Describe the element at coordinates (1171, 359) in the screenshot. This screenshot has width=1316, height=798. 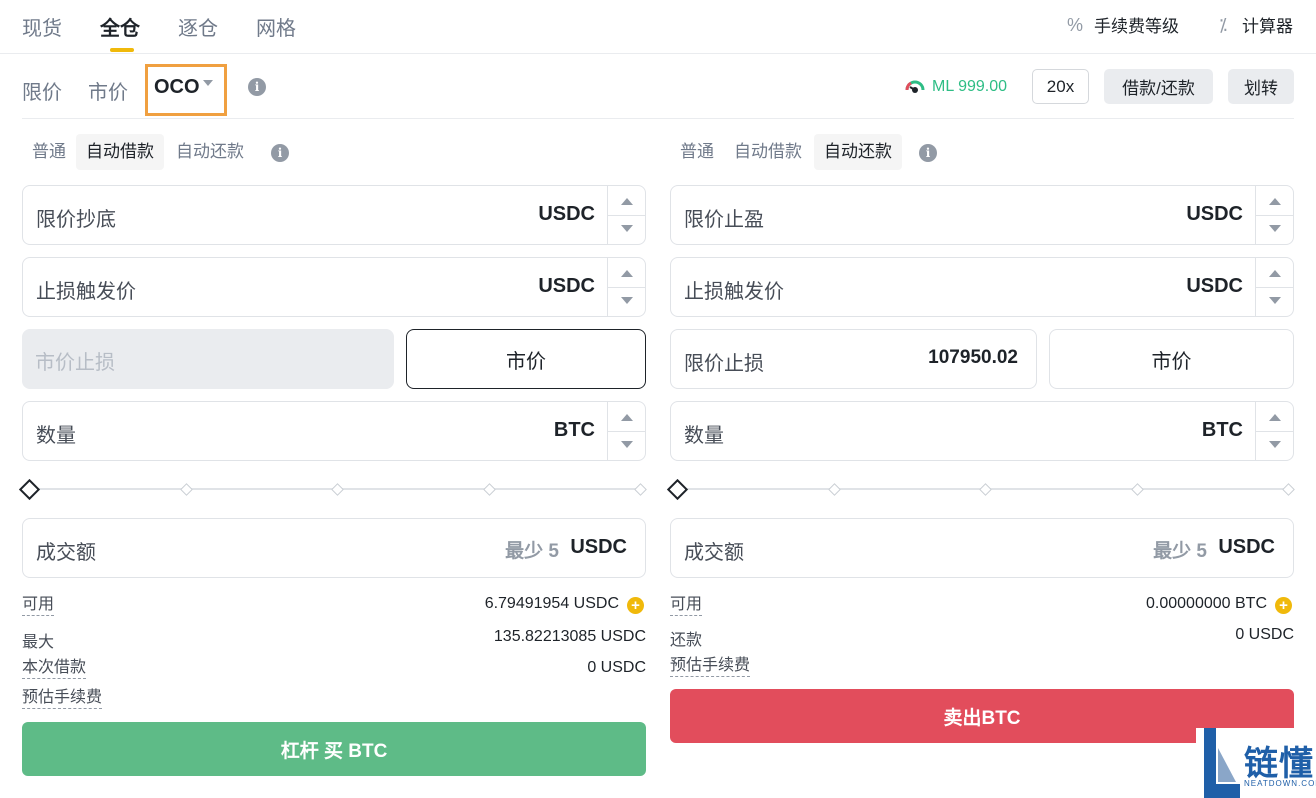
I see `sell-market-toggle: 市价` at that location.